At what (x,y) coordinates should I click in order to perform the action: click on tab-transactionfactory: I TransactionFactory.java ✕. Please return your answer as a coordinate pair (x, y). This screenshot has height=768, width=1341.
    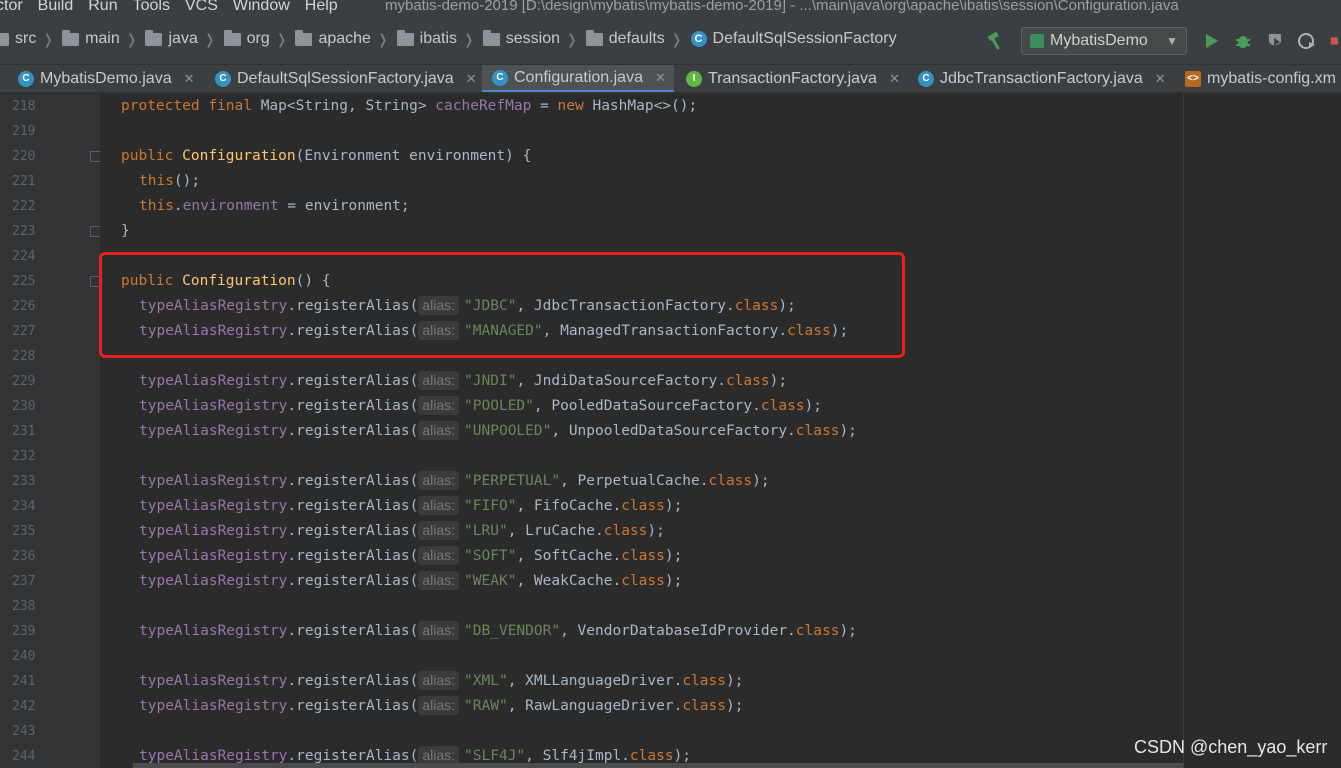
    Looking at the image, I should click on (793, 78).